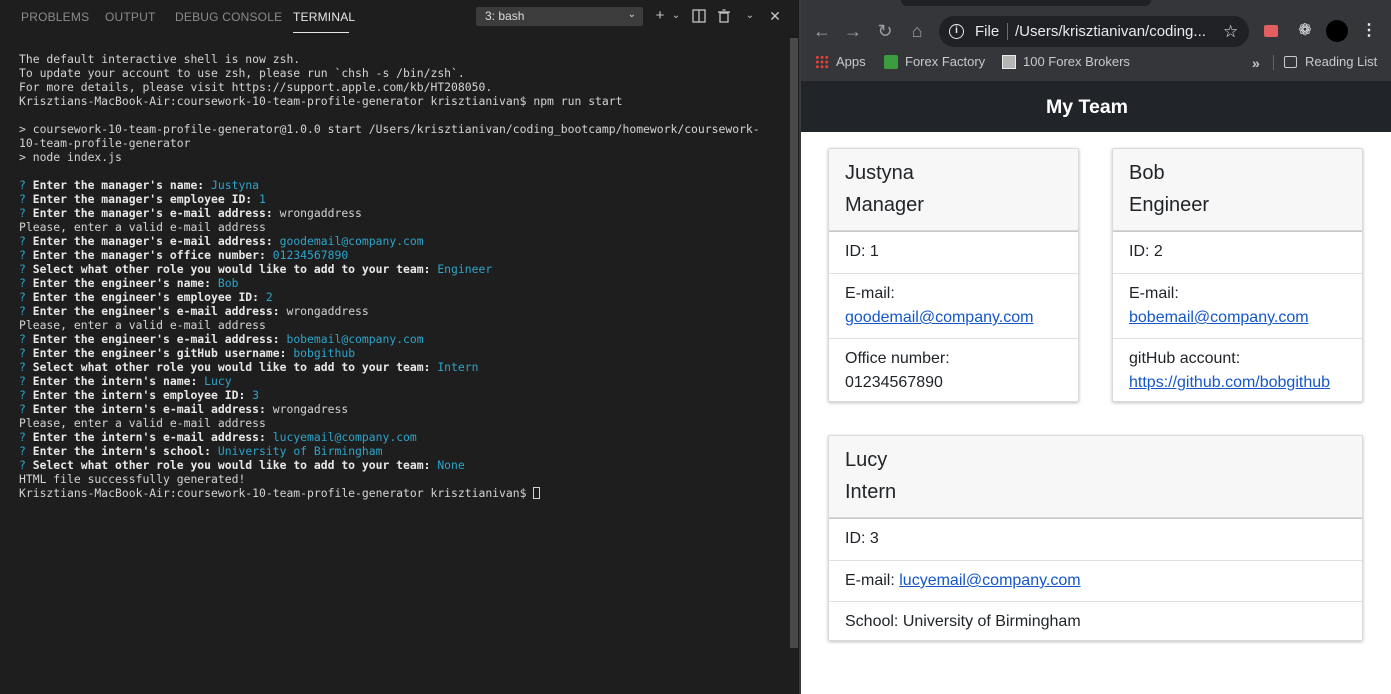  What do you see at coordinates (822, 32) in the screenshot?
I see `back-icon: ←` at bounding box center [822, 32].